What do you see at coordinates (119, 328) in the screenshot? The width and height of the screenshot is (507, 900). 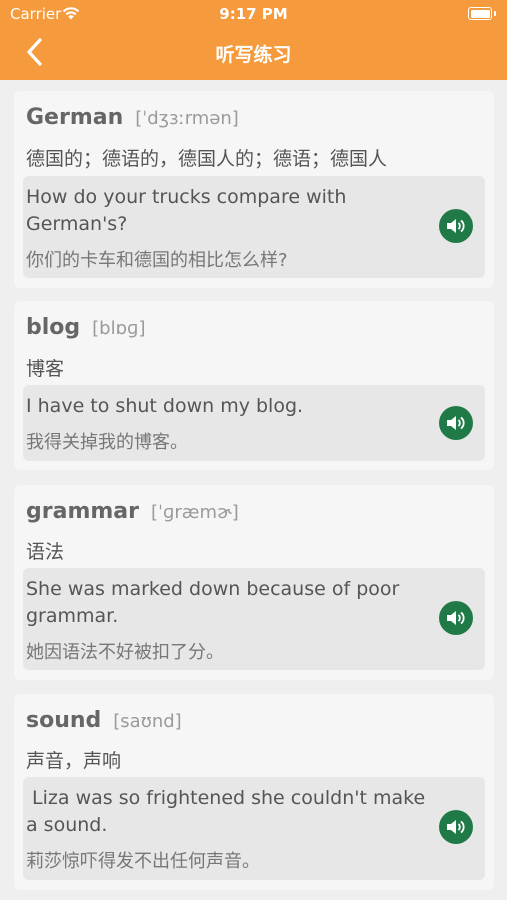 I see `phonetic-text: [blɒɡ]` at bounding box center [119, 328].